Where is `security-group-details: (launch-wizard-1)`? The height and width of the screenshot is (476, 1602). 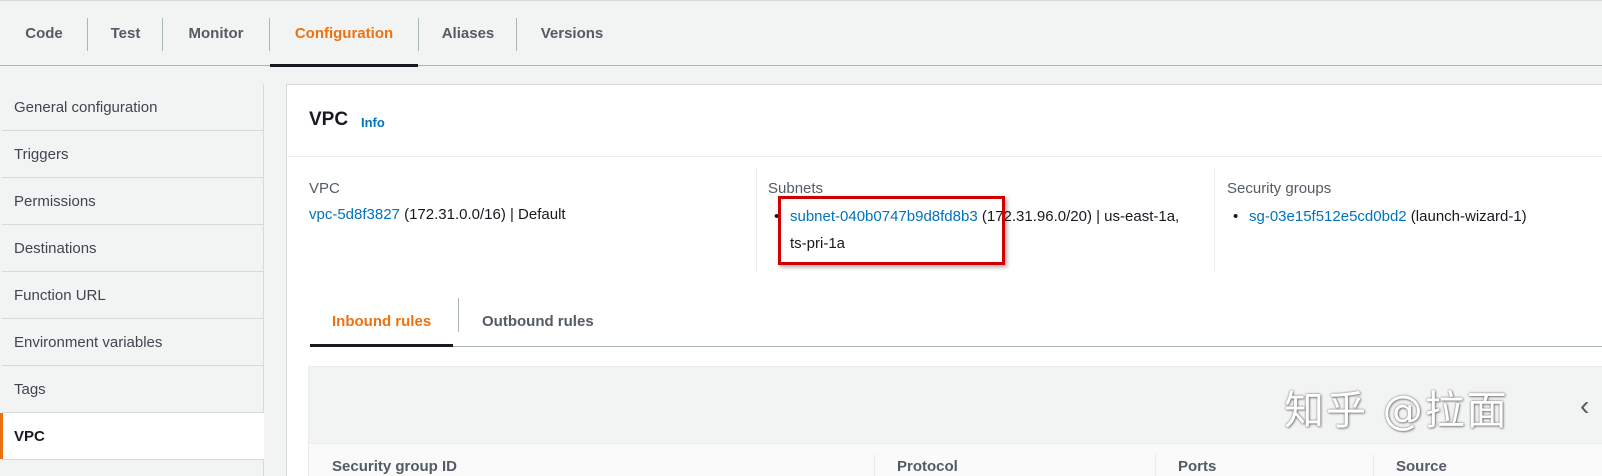
security-group-details: (launch-wizard-1) is located at coordinates (1466, 216).